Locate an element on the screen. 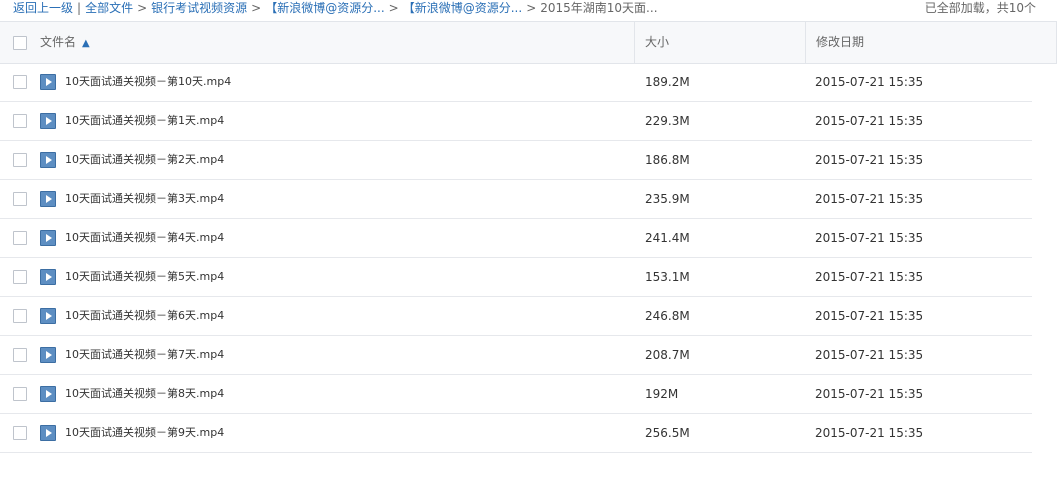  file-name-link: 10天面试通关视频－第9天.mp4 is located at coordinates (144, 433).